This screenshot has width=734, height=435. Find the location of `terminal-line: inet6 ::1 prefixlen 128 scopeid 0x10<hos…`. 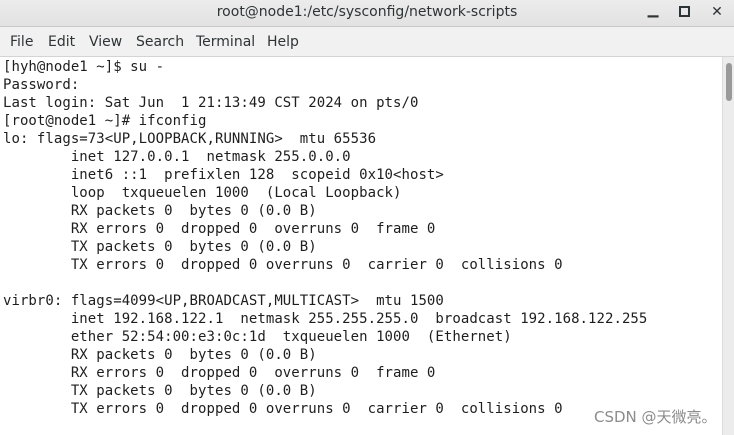

terminal-line: inet6 ::1 prefixlen 128 scopeid 0x10<hos… is located at coordinates (223, 175).